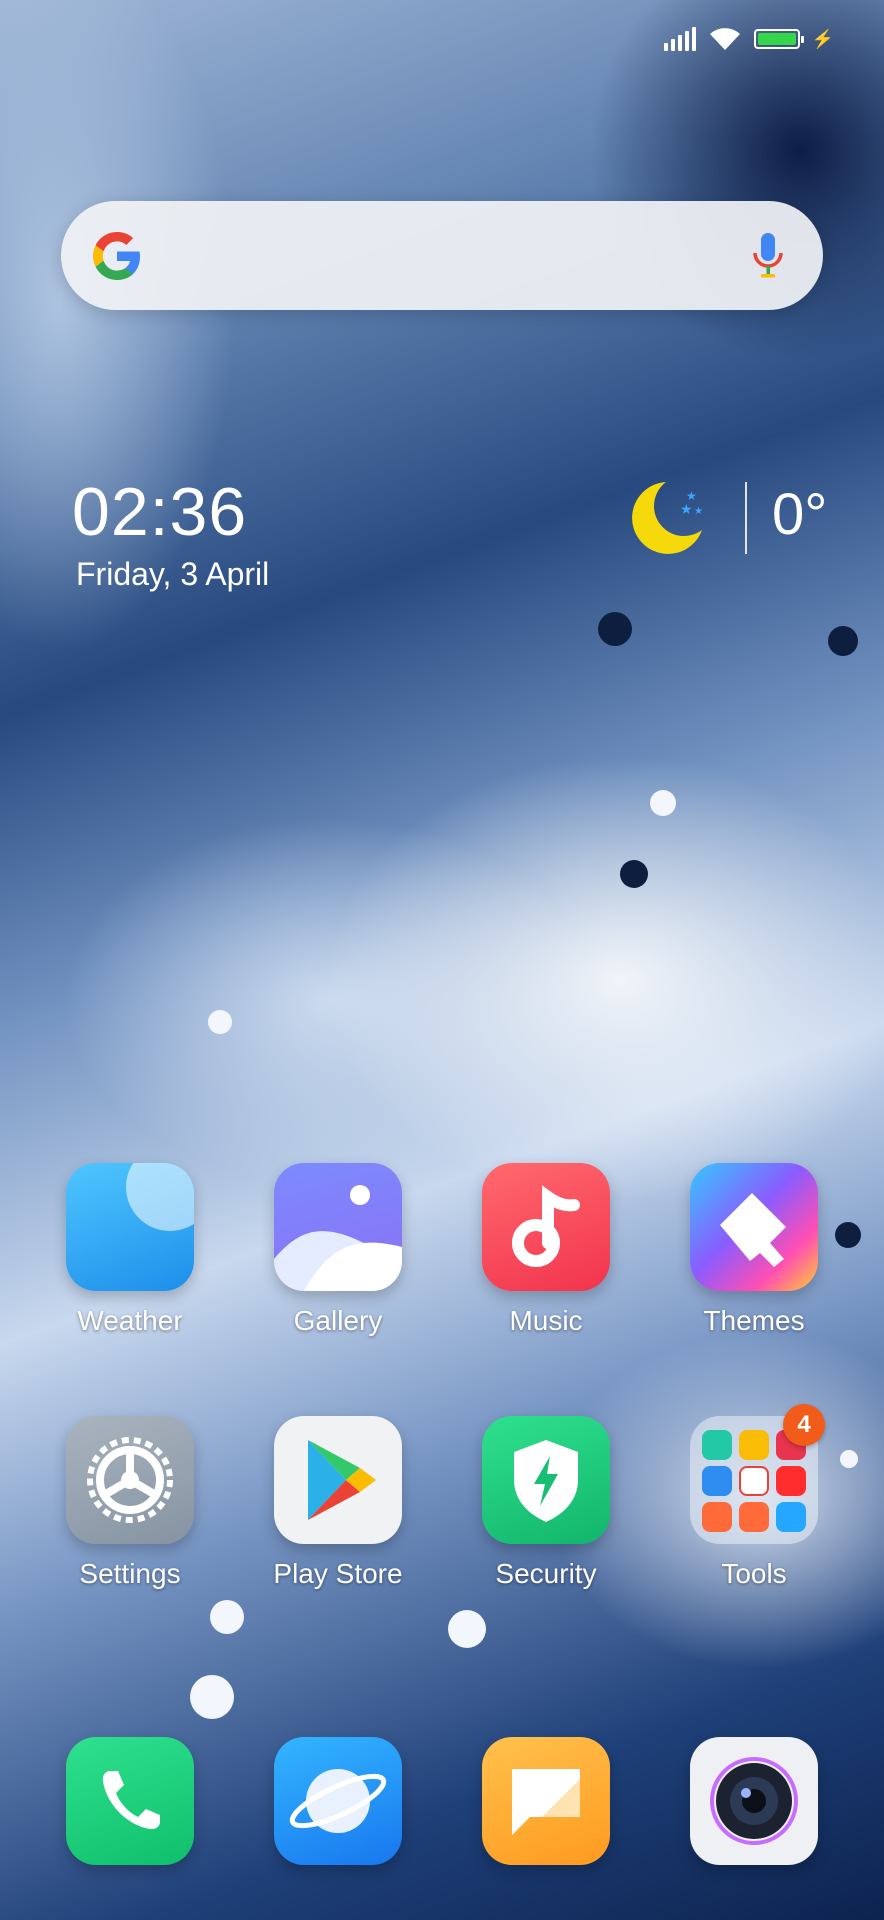 Image resolution: width=884 pixels, height=1920 pixels. I want to click on notification-badge: 4, so click(804, 1425).